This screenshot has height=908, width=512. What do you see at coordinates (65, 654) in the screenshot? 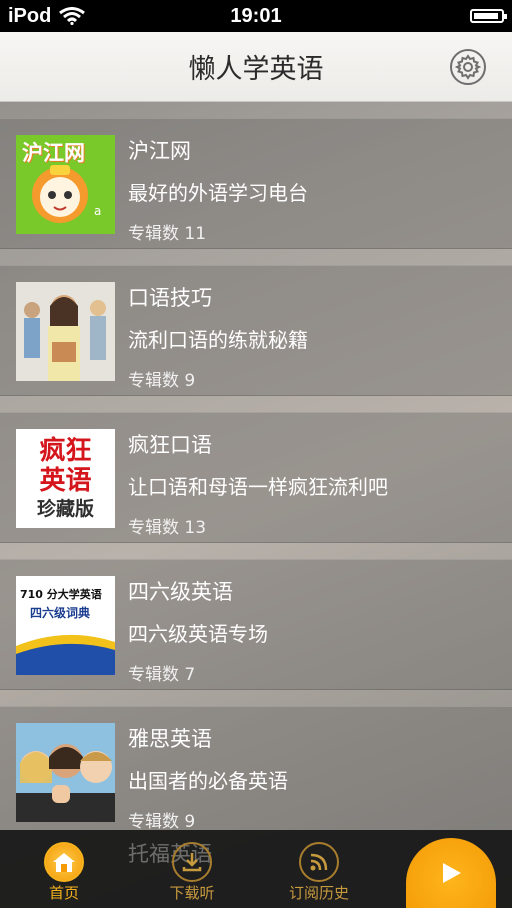
I see `wave-graphic` at bounding box center [65, 654].